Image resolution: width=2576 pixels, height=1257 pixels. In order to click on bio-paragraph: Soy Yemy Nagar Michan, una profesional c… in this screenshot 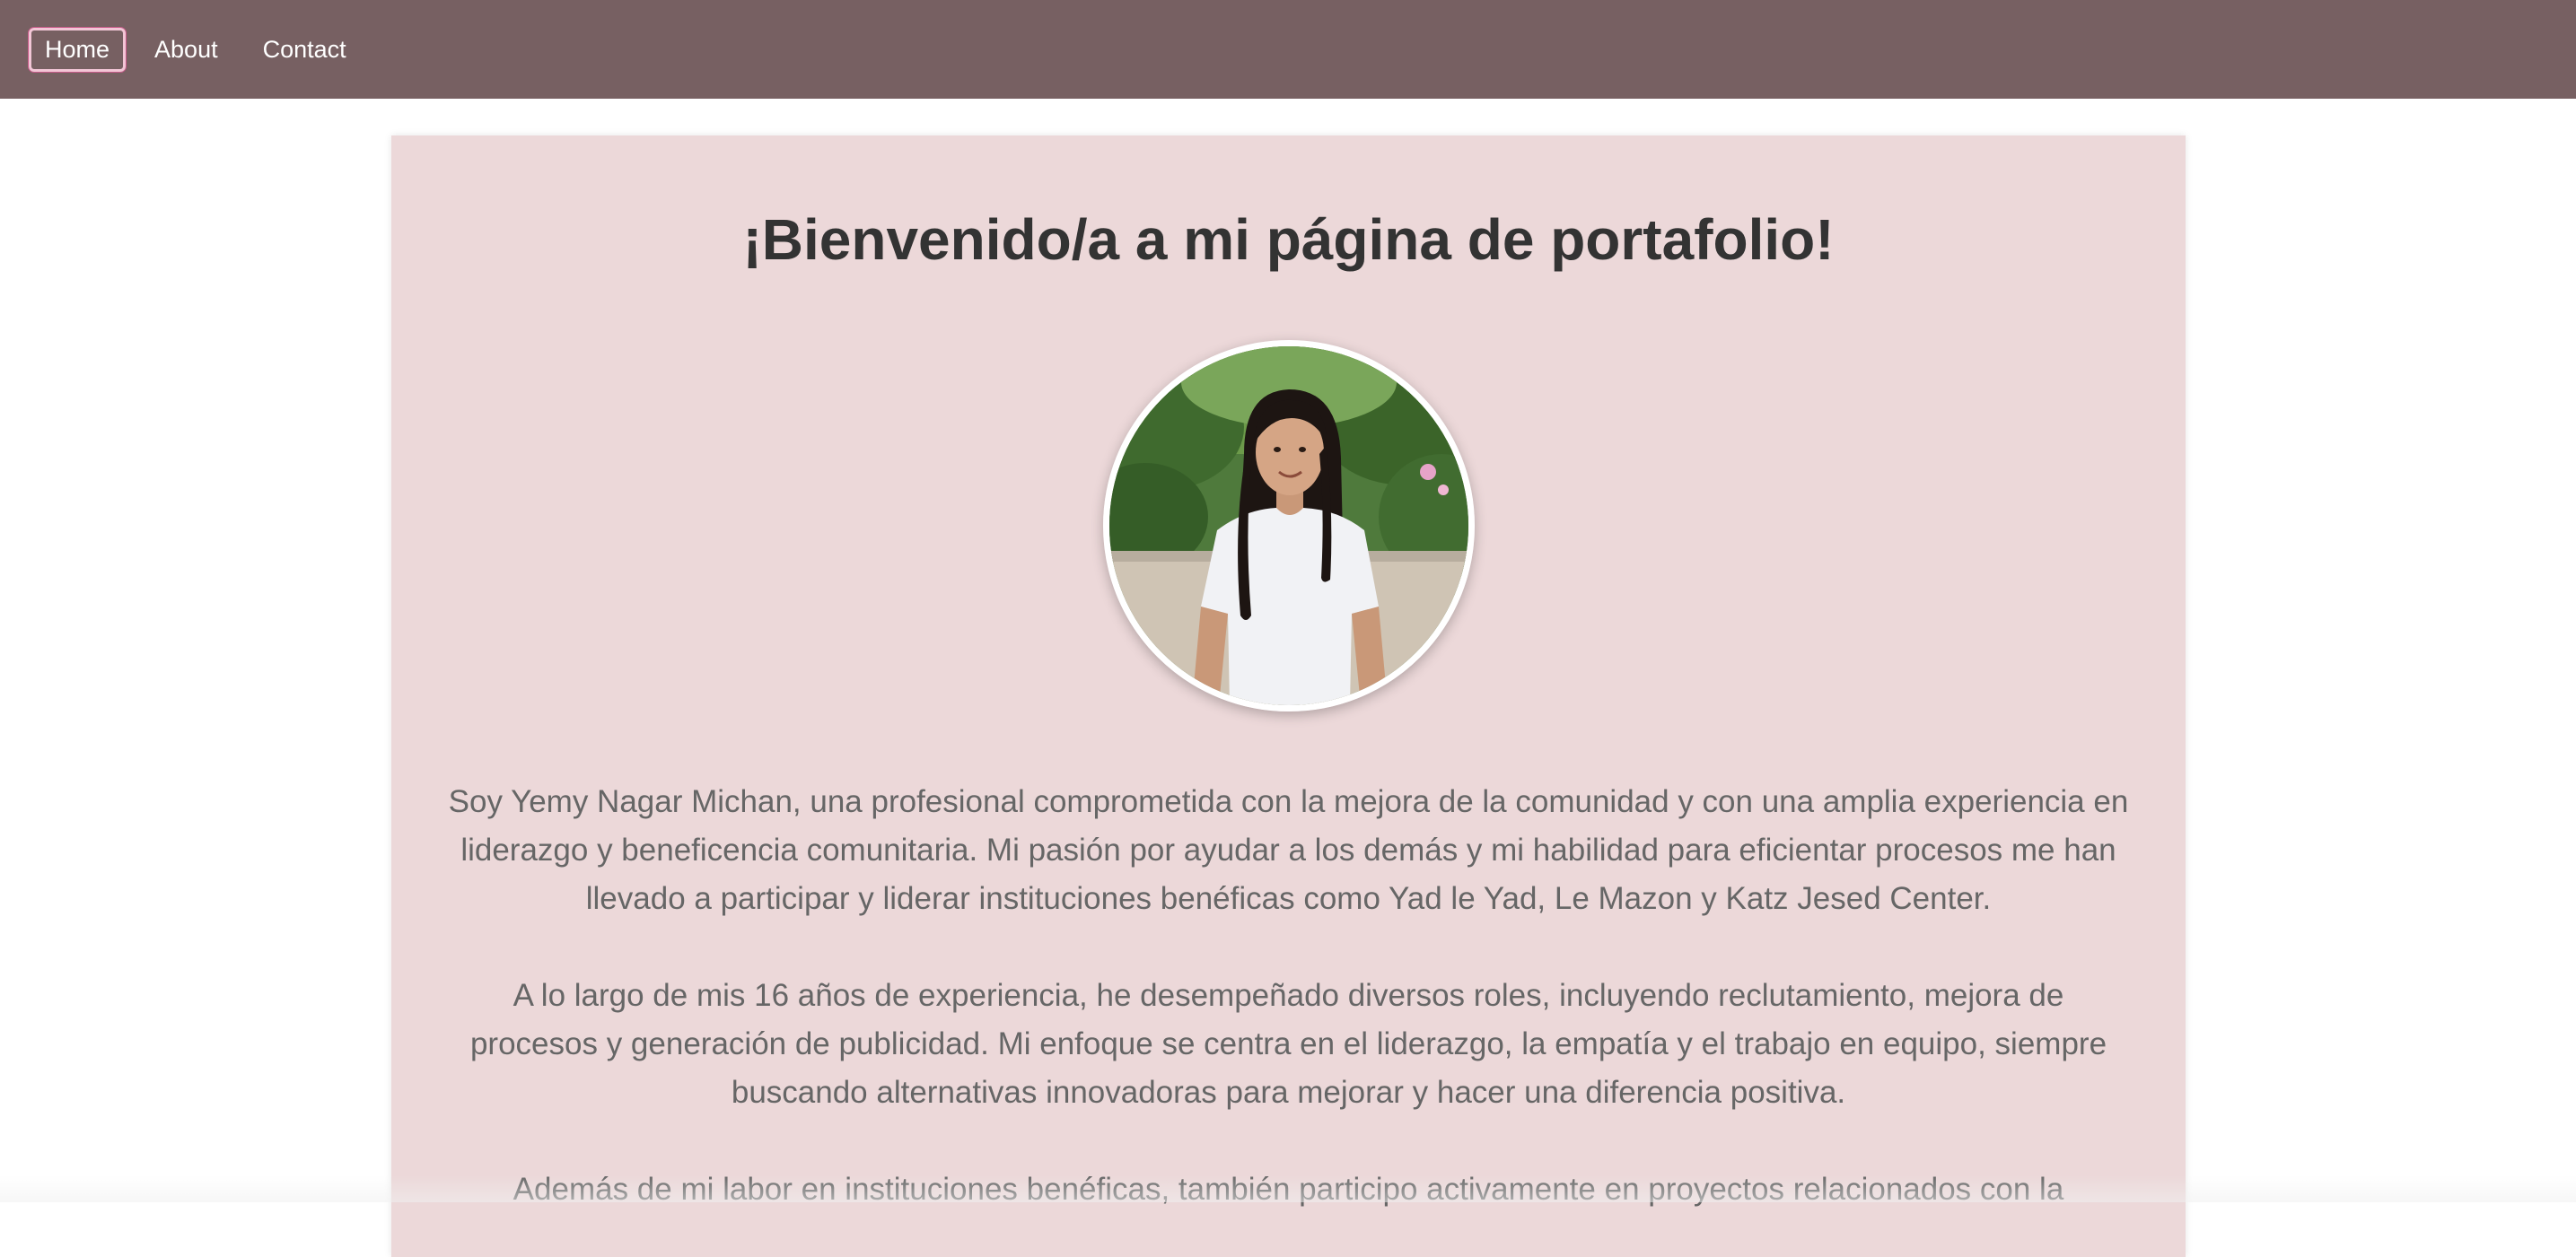, I will do `click(1288, 849)`.